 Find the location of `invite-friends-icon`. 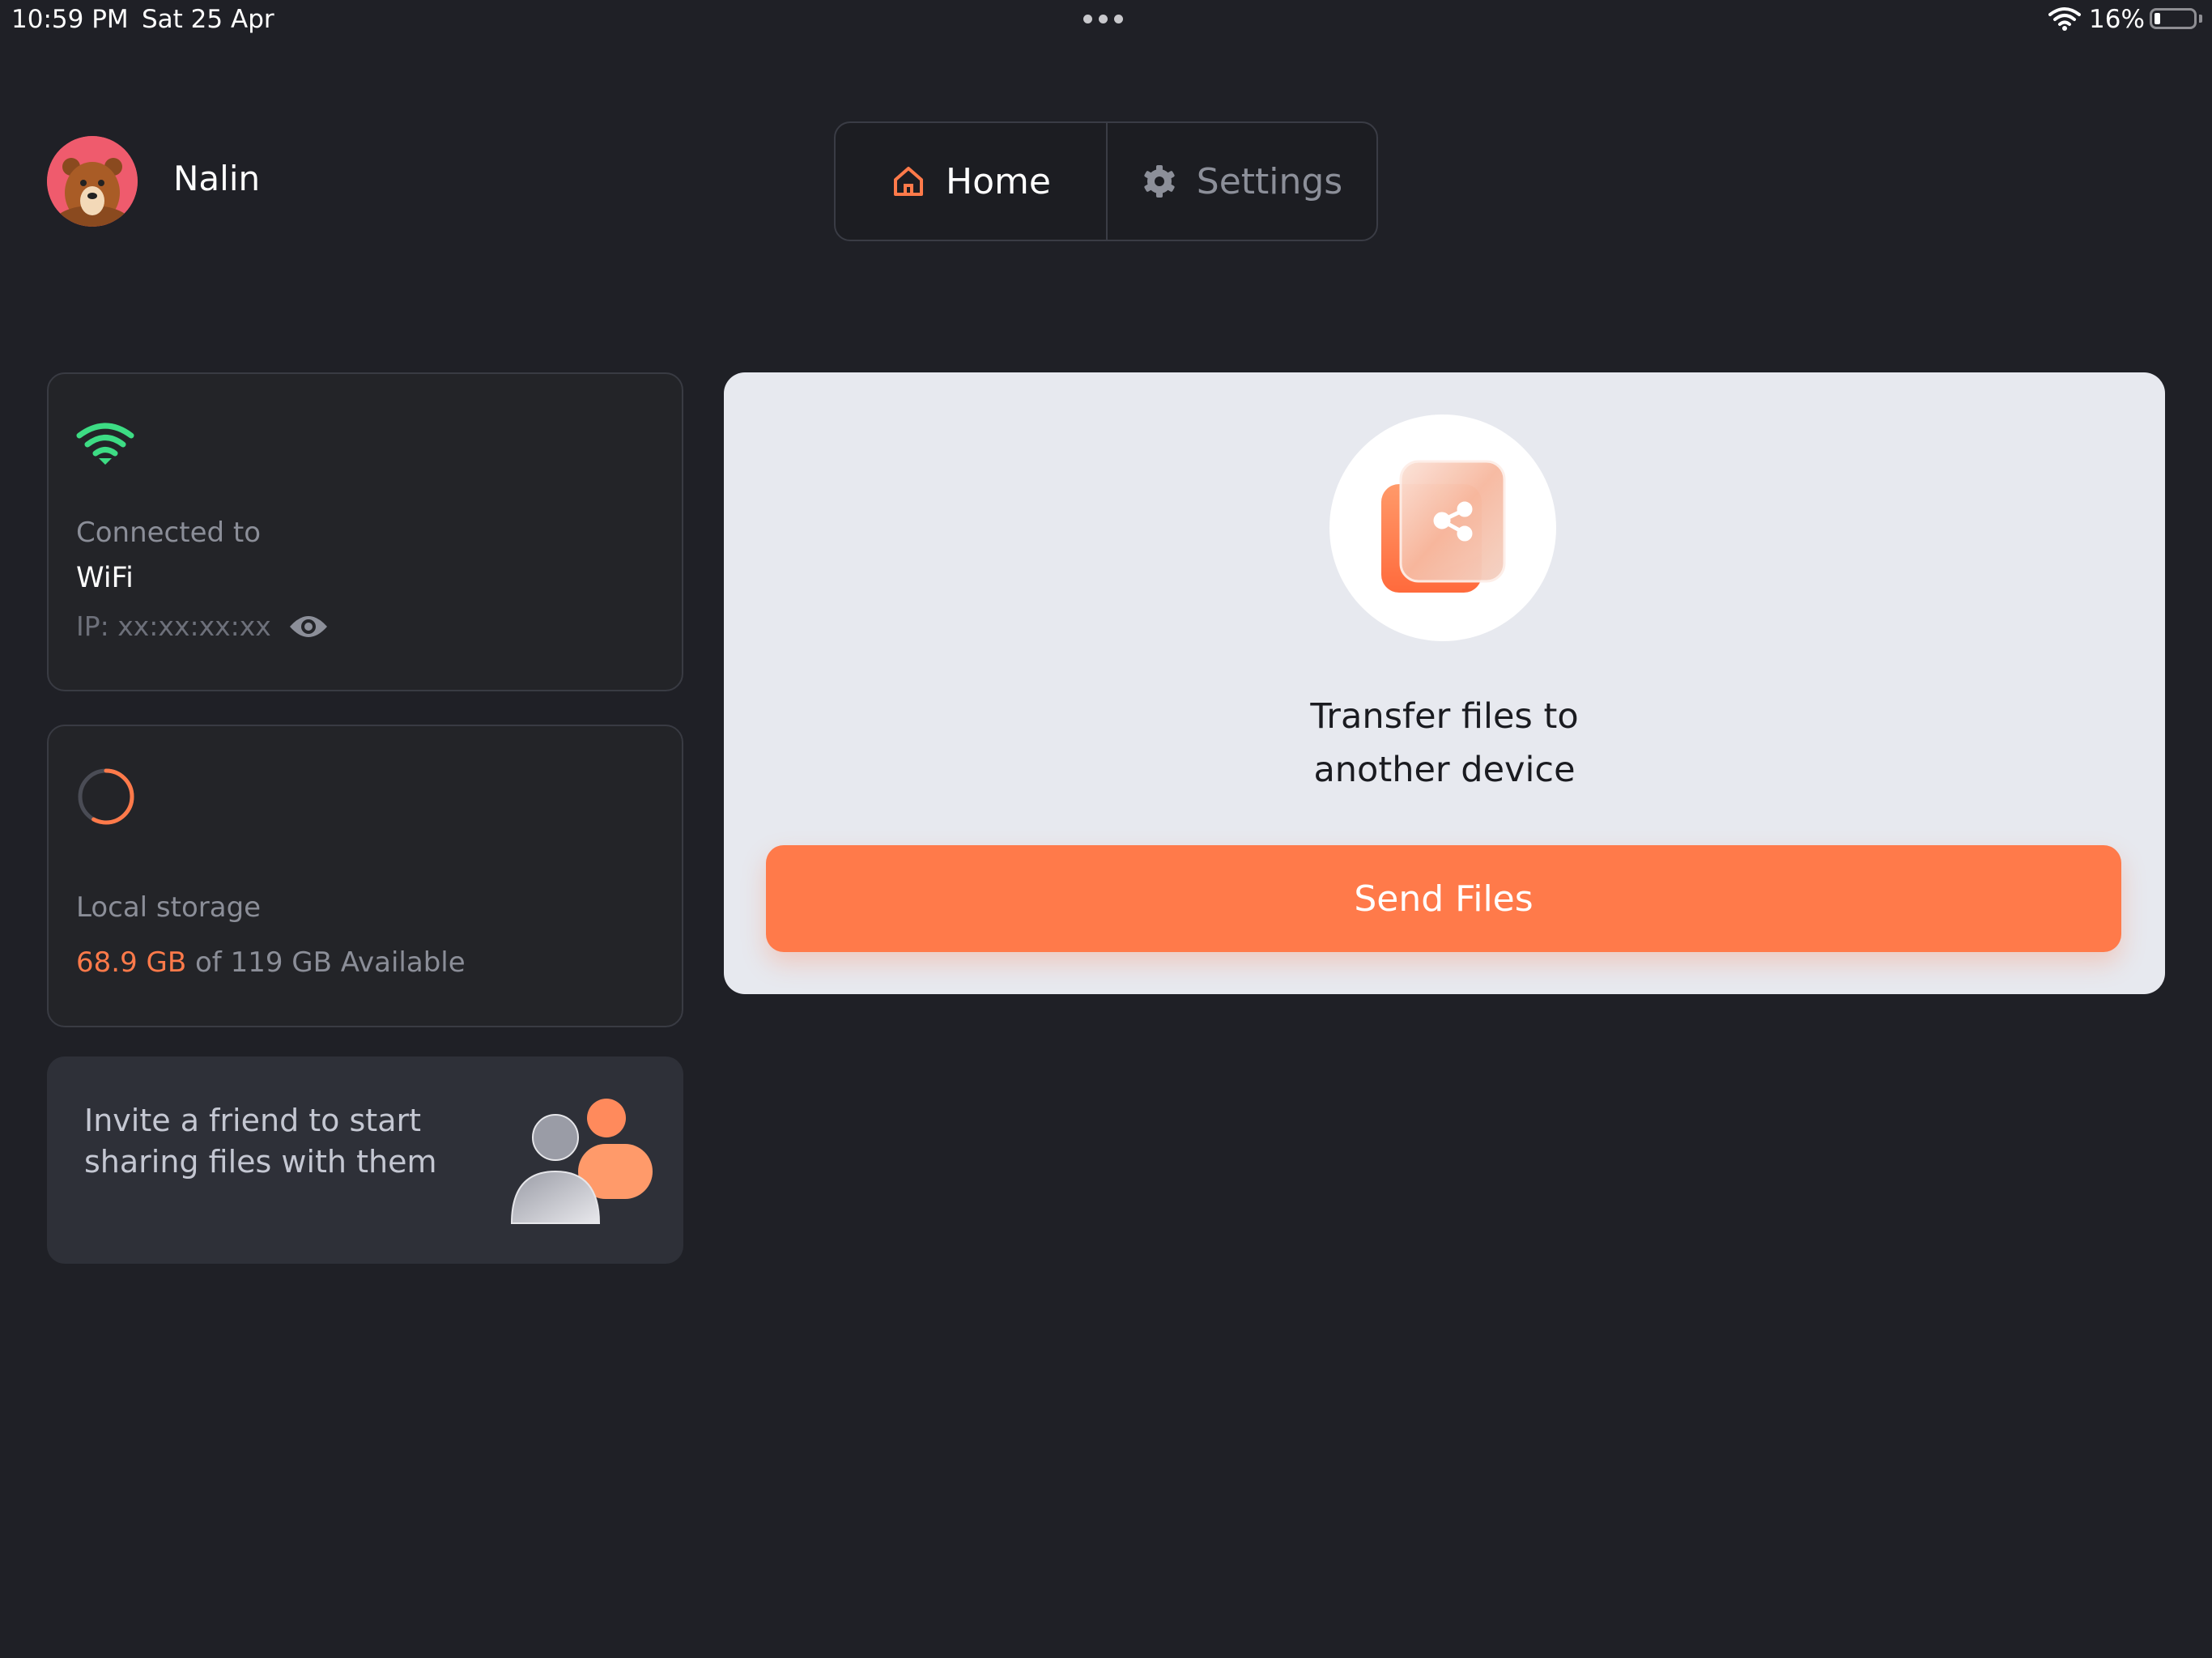

invite-friends-icon is located at coordinates (581, 1161).